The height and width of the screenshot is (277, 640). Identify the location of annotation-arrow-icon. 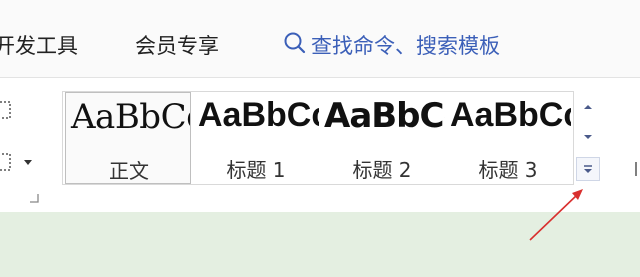
(556, 215).